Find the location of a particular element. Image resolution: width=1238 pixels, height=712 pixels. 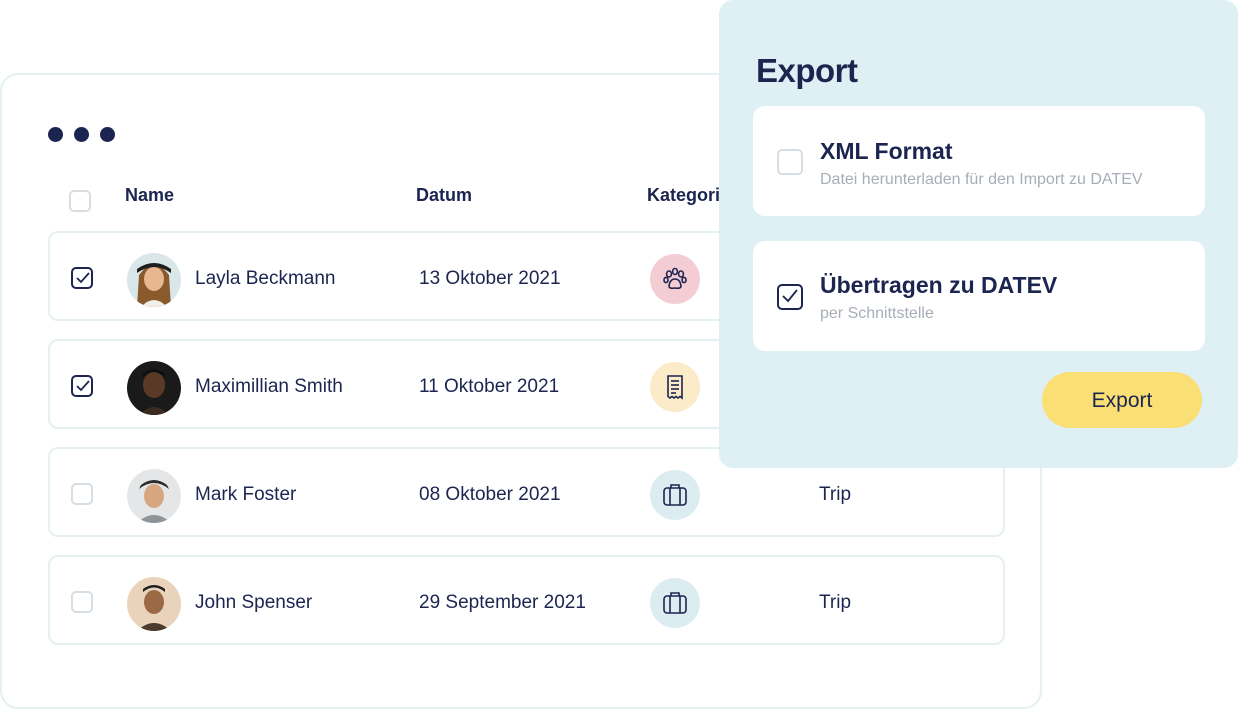

datev-transfer-checkbox is located at coordinates (790, 297).